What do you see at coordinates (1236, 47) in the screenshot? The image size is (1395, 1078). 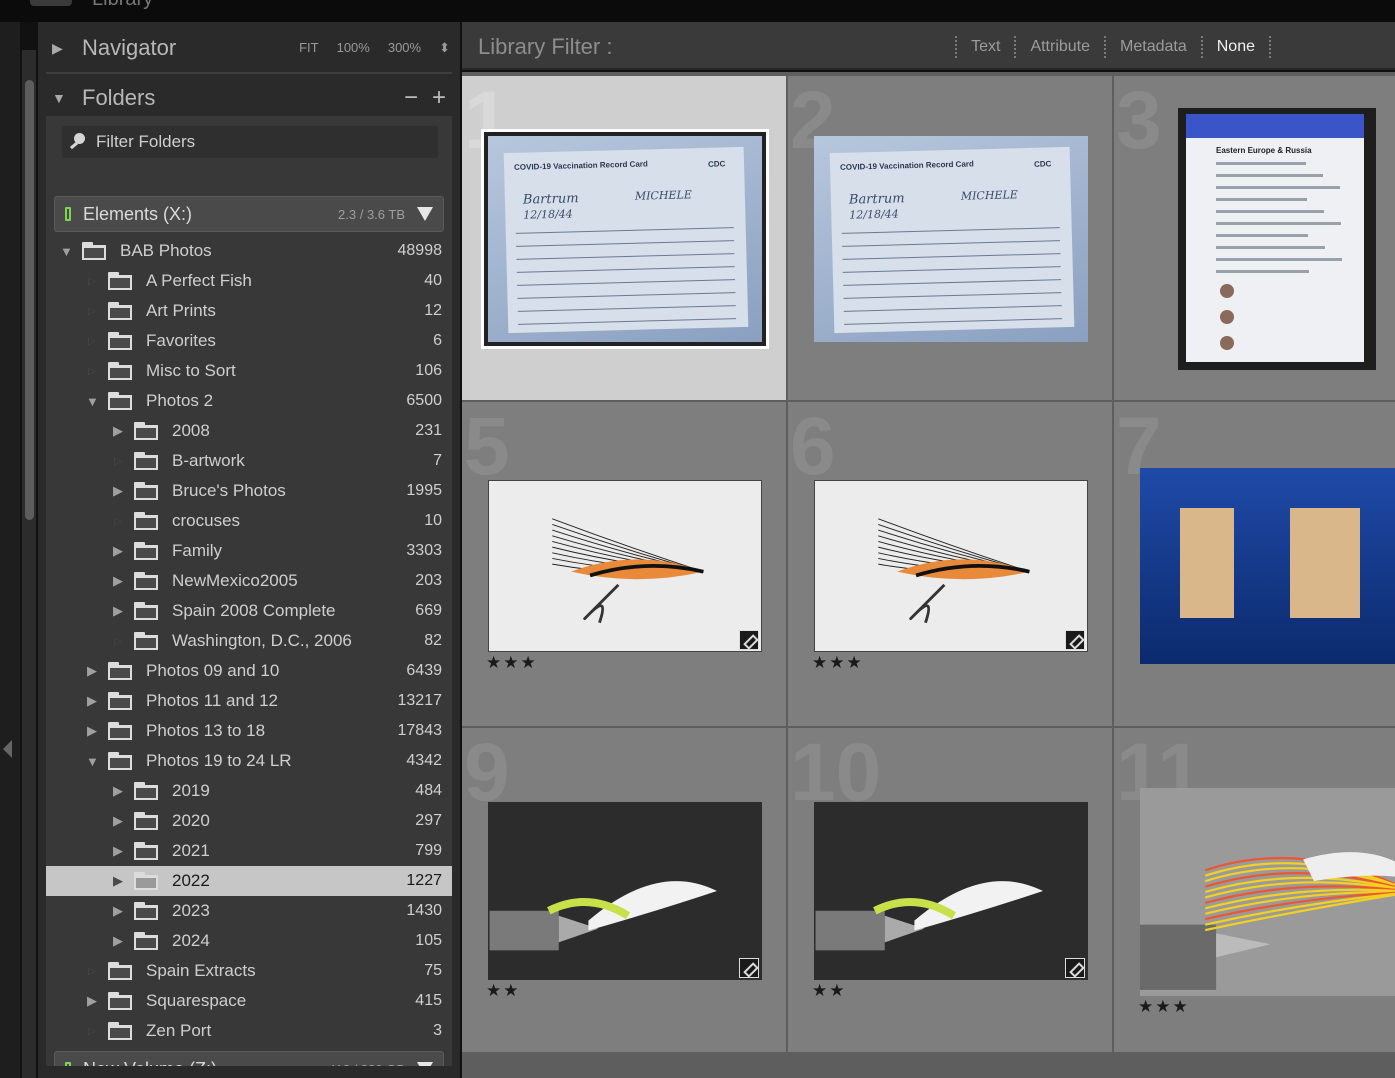 I see `tab-none: None` at bounding box center [1236, 47].